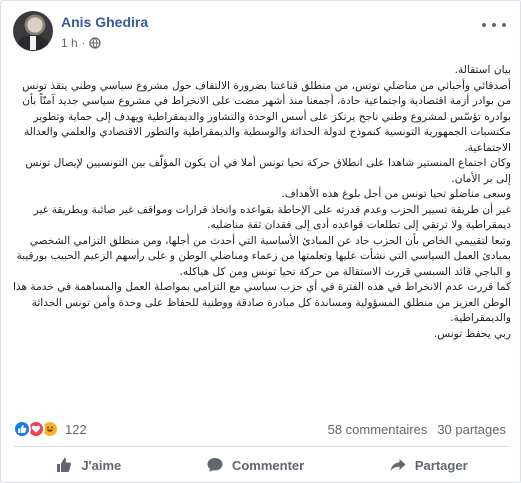  Describe the element at coordinates (268, 465) in the screenshot. I see `comment-label: Commenter` at that location.